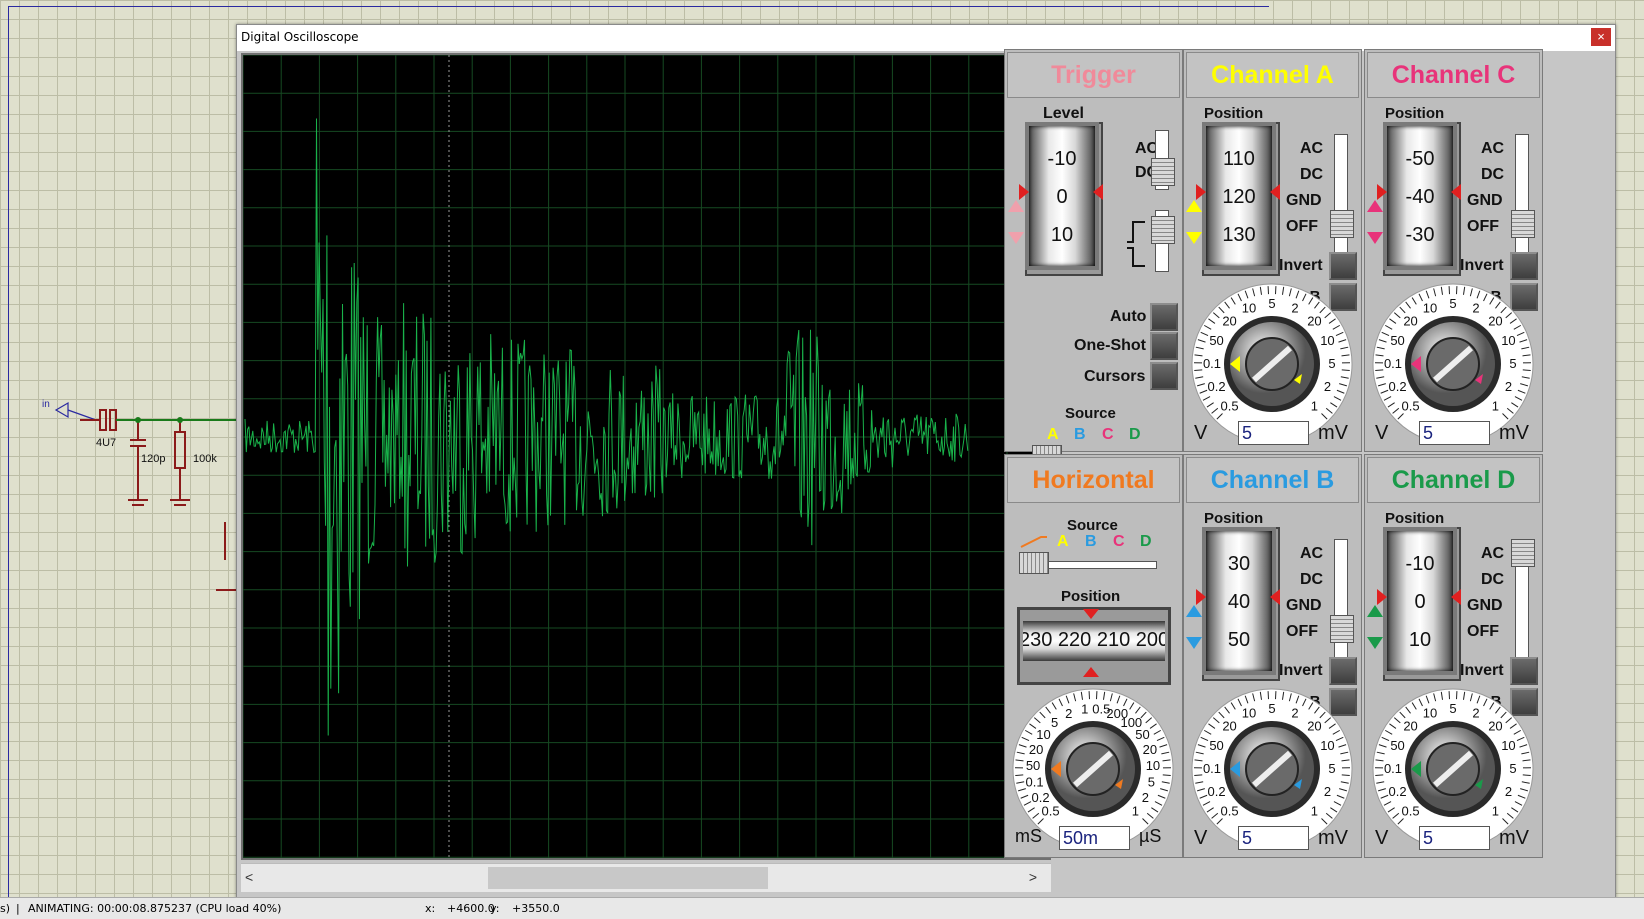 The image size is (1644, 919). Describe the element at coordinates (1482, 671) in the screenshot. I see `channel-d-invert-label: Invert` at that location.